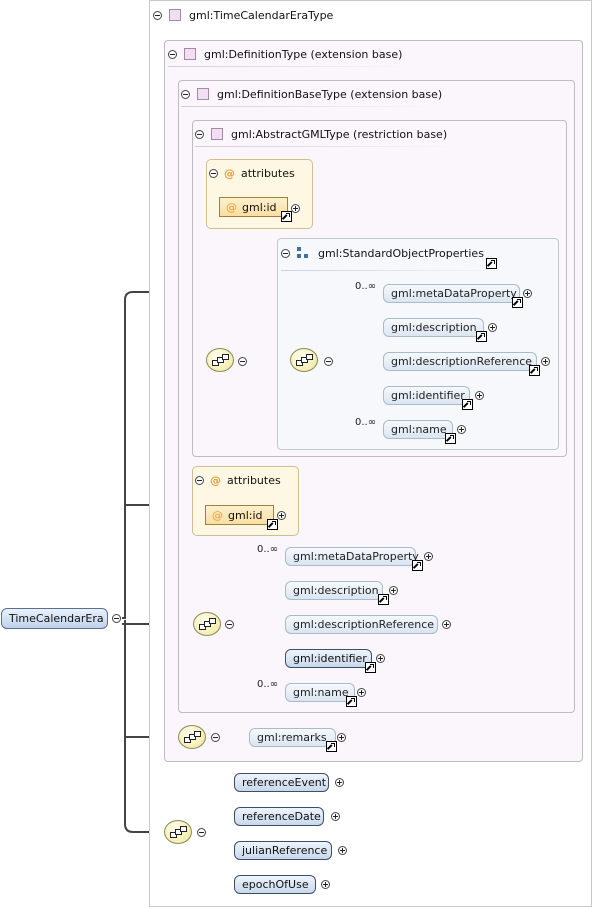 The width and height of the screenshot is (593, 907). I want to click on element-remarks: gml:remarks, so click(292, 737).